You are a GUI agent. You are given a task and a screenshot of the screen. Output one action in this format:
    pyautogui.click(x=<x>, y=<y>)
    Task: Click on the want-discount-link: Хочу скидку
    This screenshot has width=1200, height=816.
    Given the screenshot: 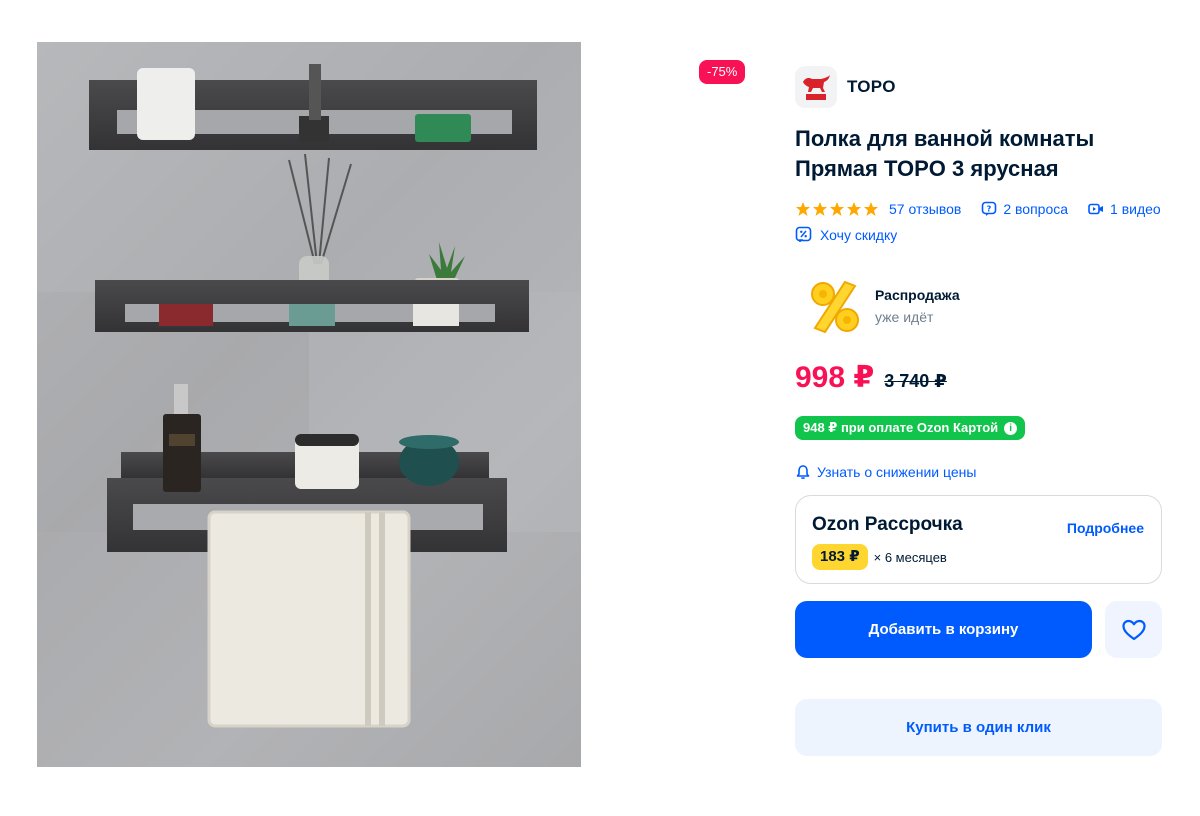 What is the action you would take?
    pyautogui.click(x=846, y=234)
    